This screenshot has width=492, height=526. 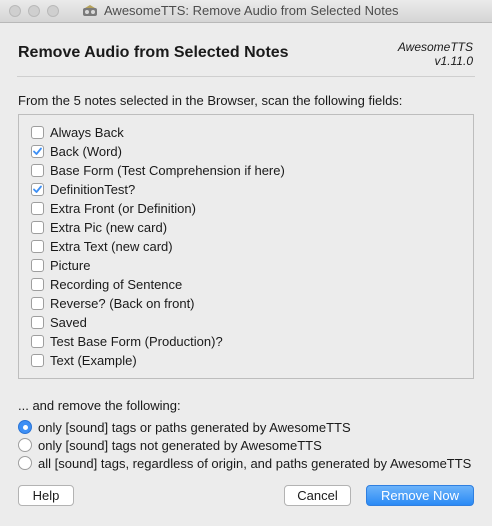 What do you see at coordinates (453, 61) in the screenshot?
I see `brand-version: v1.11.0` at bounding box center [453, 61].